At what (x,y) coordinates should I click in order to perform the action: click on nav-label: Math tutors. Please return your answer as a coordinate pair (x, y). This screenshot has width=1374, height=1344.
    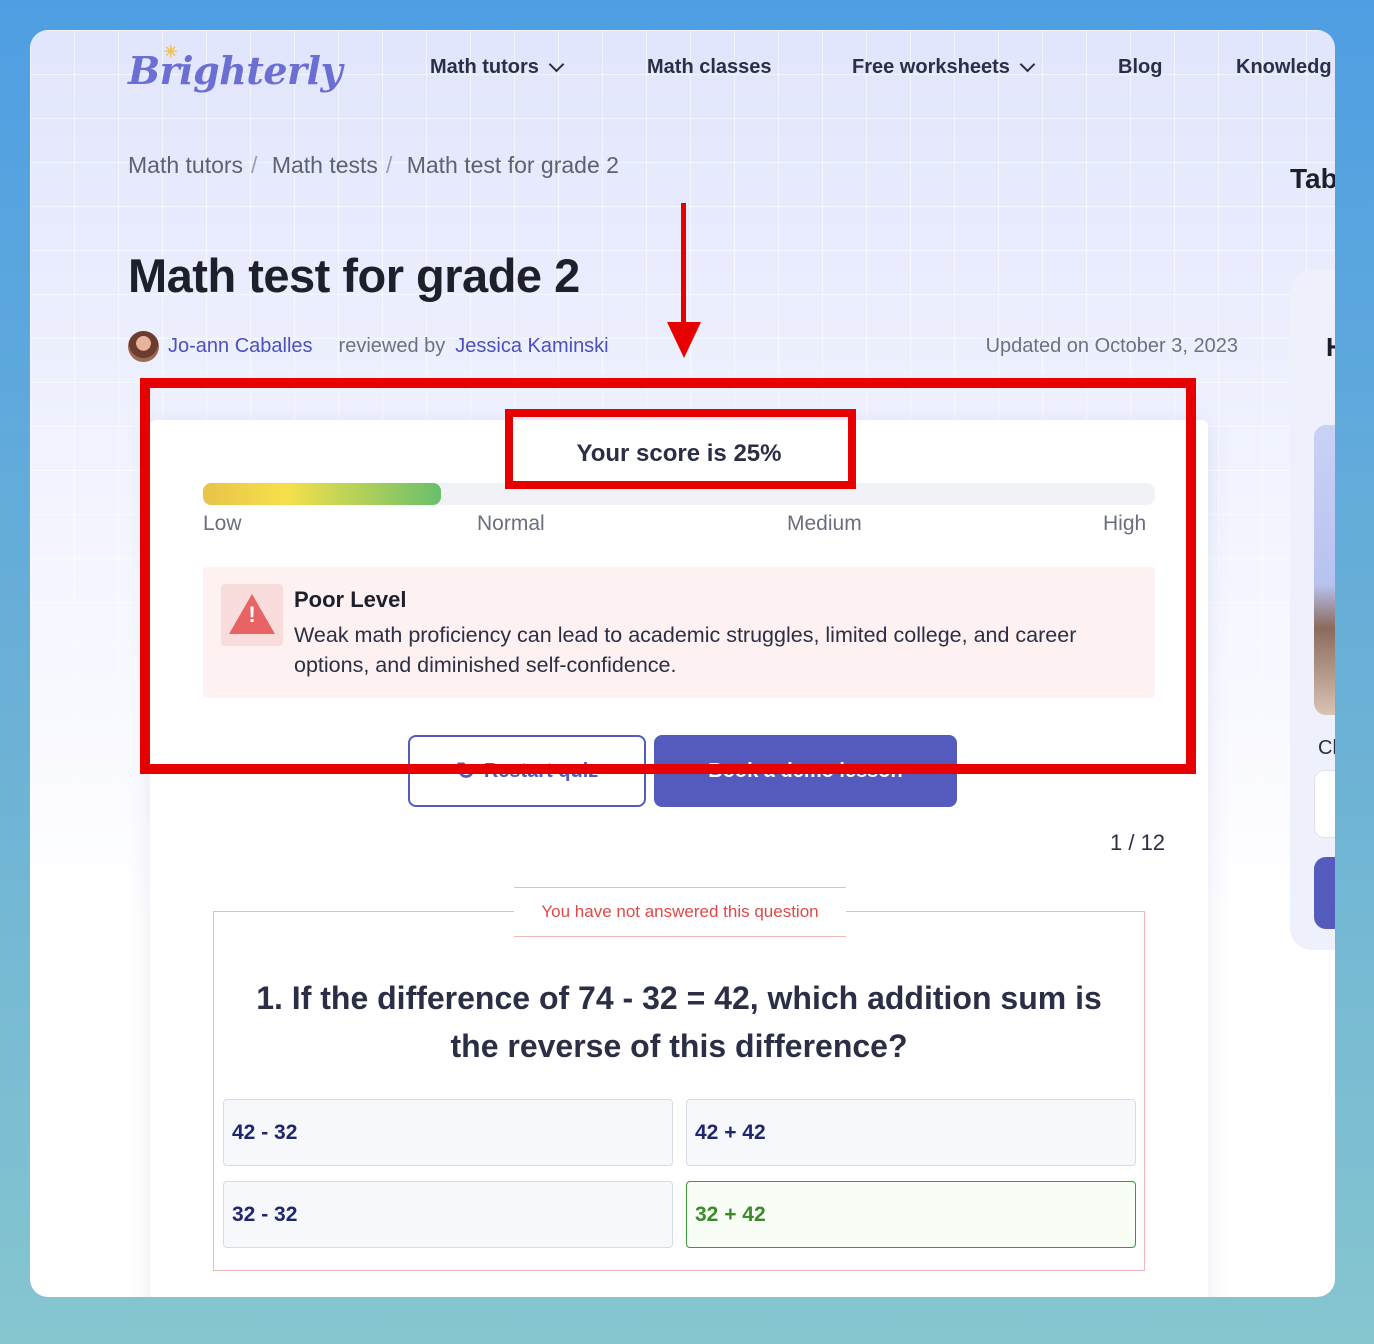
    Looking at the image, I should click on (484, 67).